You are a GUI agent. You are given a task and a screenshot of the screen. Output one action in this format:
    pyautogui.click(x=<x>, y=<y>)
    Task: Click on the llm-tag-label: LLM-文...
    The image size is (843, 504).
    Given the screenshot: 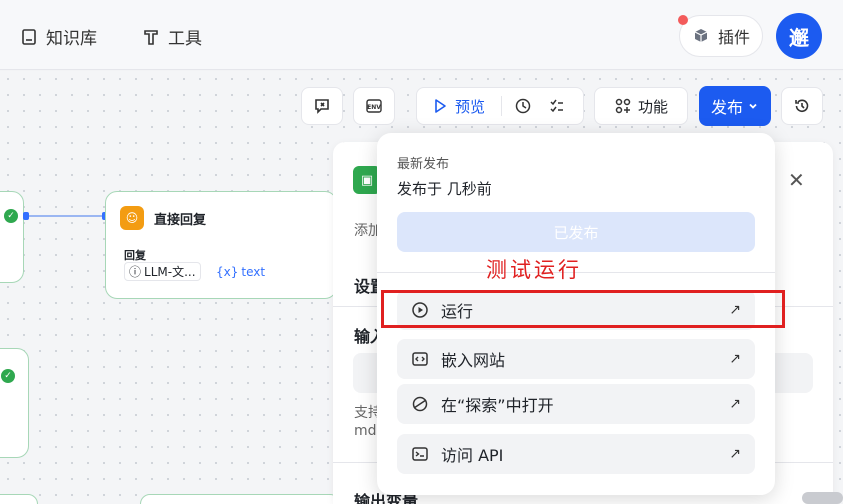 What is the action you would take?
    pyautogui.click(x=170, y=272)
    